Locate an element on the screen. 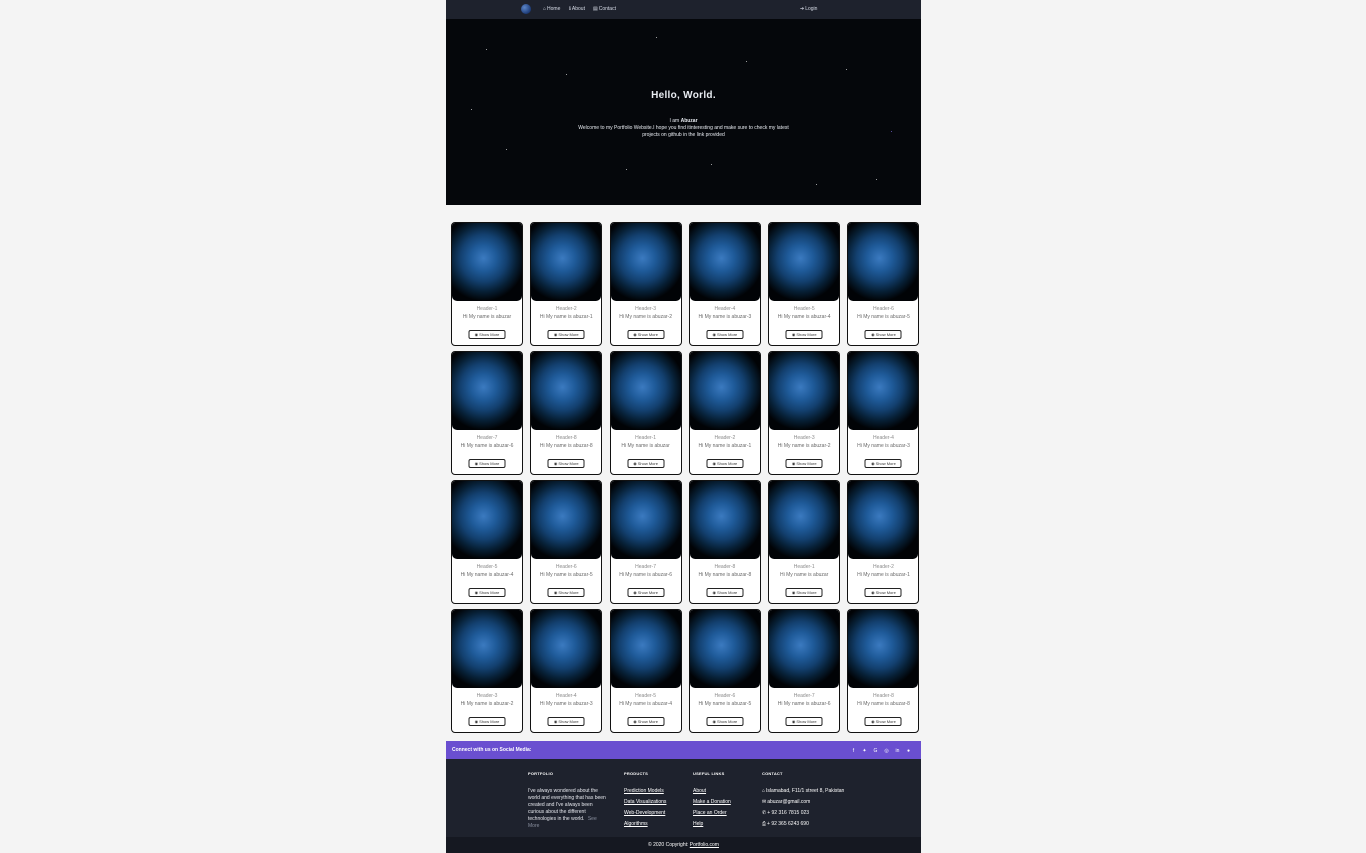 This screenshot has width=1366, height=853. footer-link-place-order: Place an Order is located at coordinates (712, 813).